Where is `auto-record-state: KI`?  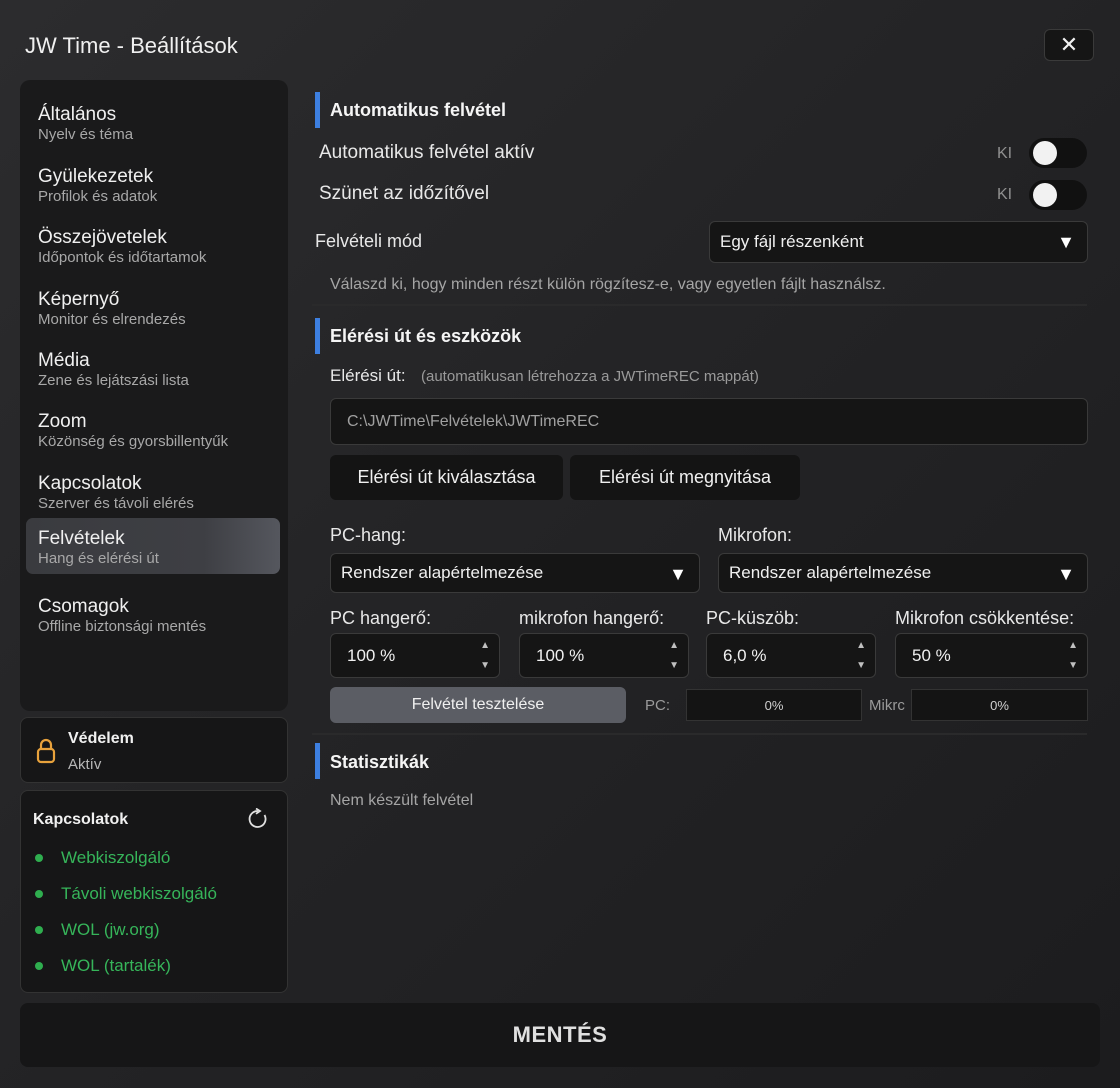
auto-record-state: KI is located at coordinates (1005, 153).